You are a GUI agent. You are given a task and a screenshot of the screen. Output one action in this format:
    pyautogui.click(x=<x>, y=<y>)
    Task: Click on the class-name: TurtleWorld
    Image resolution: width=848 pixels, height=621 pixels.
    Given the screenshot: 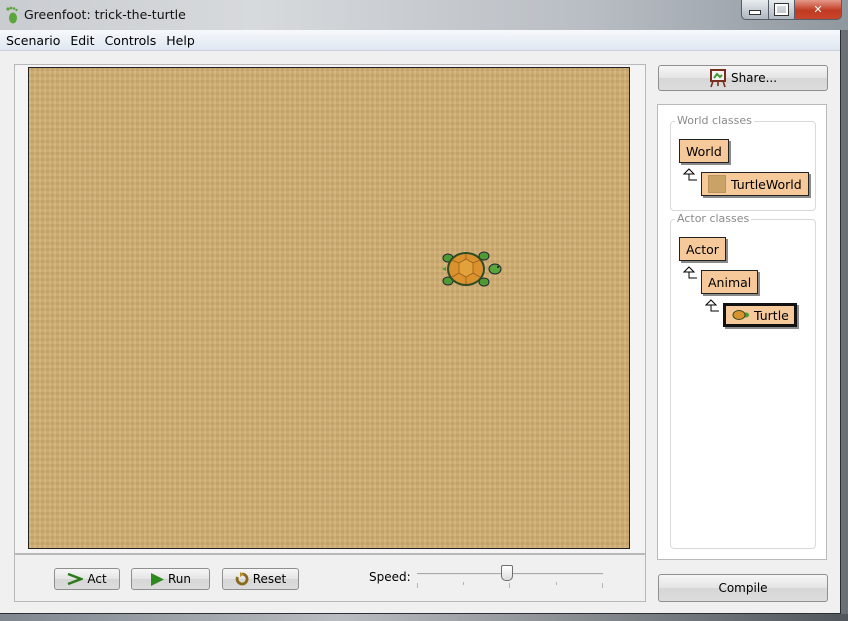 What is the action you would take?
    pyautogui.click(x=766, y=184)
    